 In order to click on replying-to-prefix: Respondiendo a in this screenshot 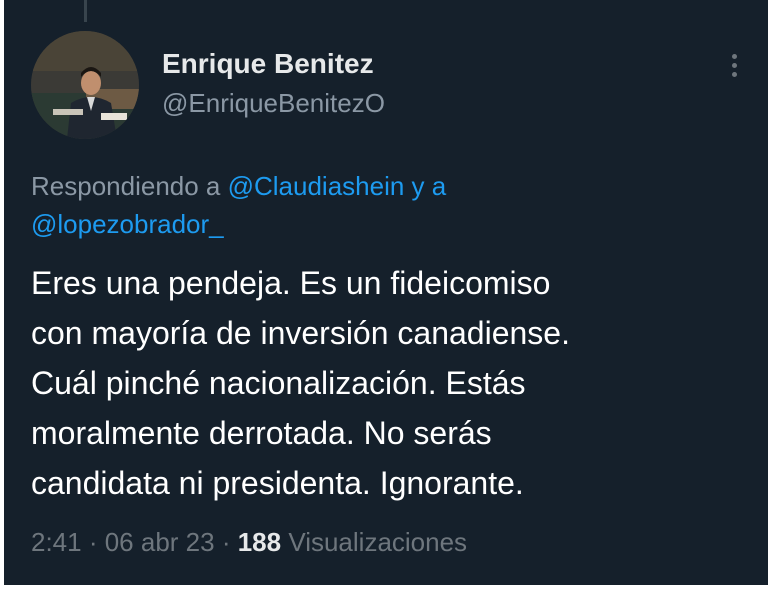, I will do `click(129, 186)`.